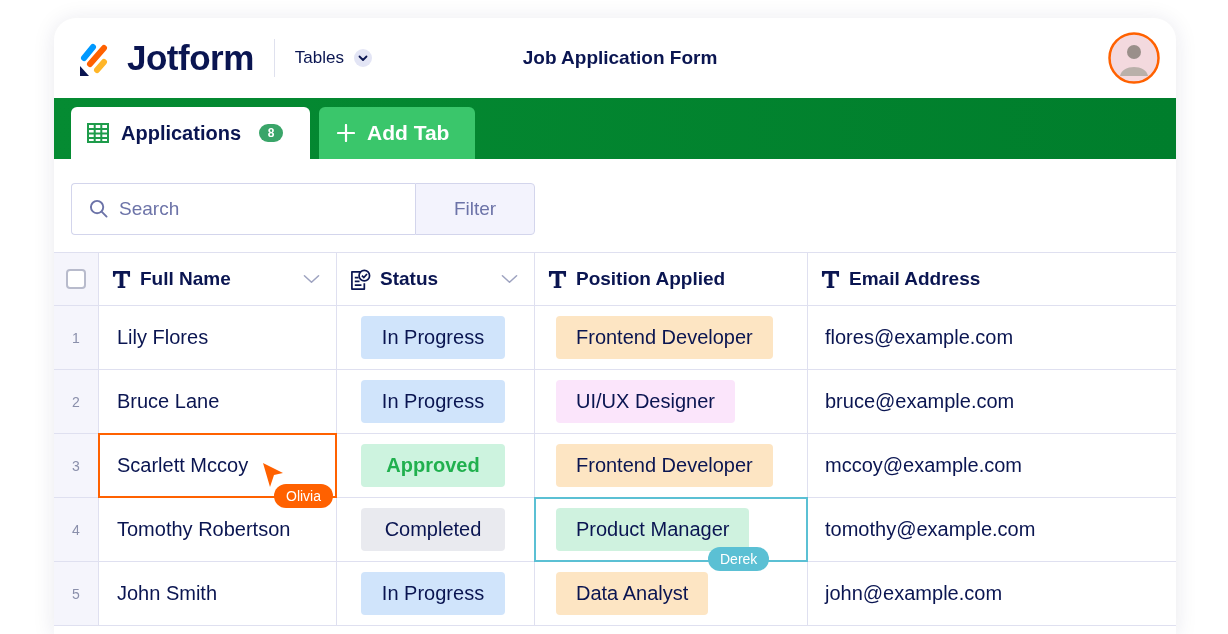 Image resolution: width=1228 pixels, height=634 pixels. What do you see at coordinates (651, 279) in the screenshot?
I see `column-header: Position Applied` at bounding box center [651, 279].